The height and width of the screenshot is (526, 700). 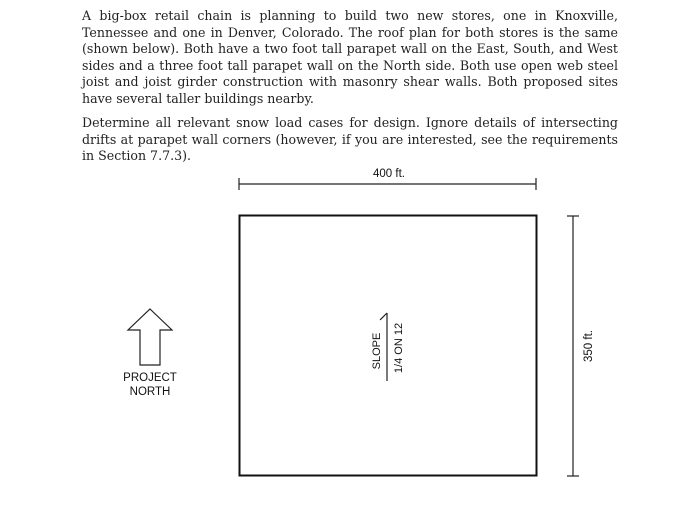 What do you see at coordinates (150, 337) in the screenshot?
I see `north-arrow-icon` at bounding box center [150, 337].